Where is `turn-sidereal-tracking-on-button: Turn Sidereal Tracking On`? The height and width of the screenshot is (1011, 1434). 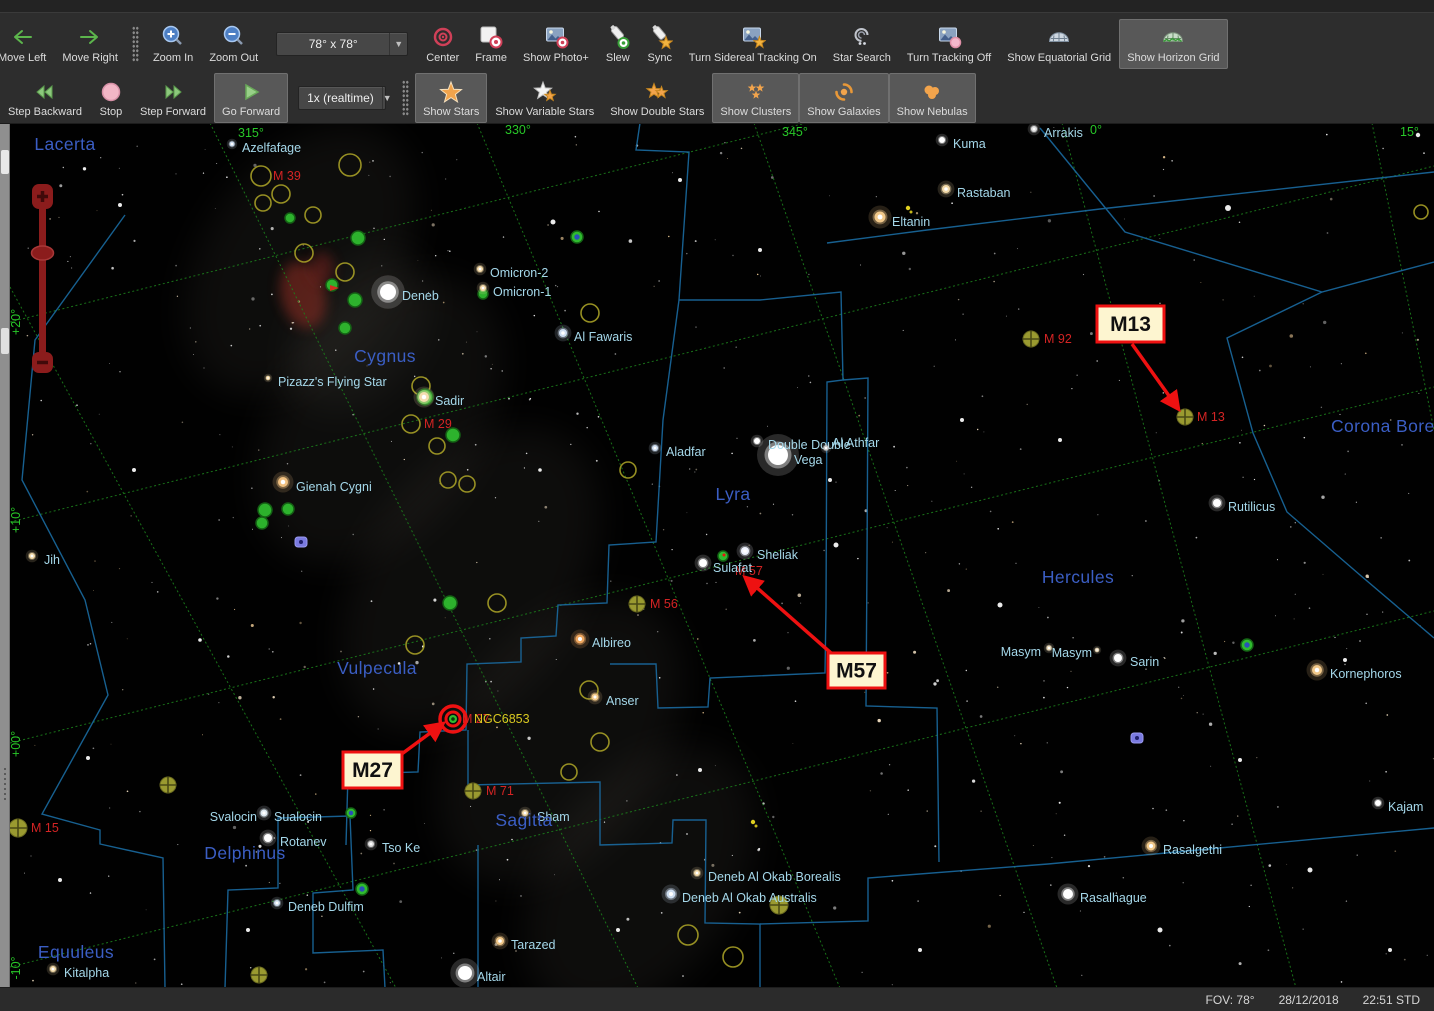 turn-sidereal-tracking-on-button: Turn Sidereal Tracking On is located at coordinates (753, 44).